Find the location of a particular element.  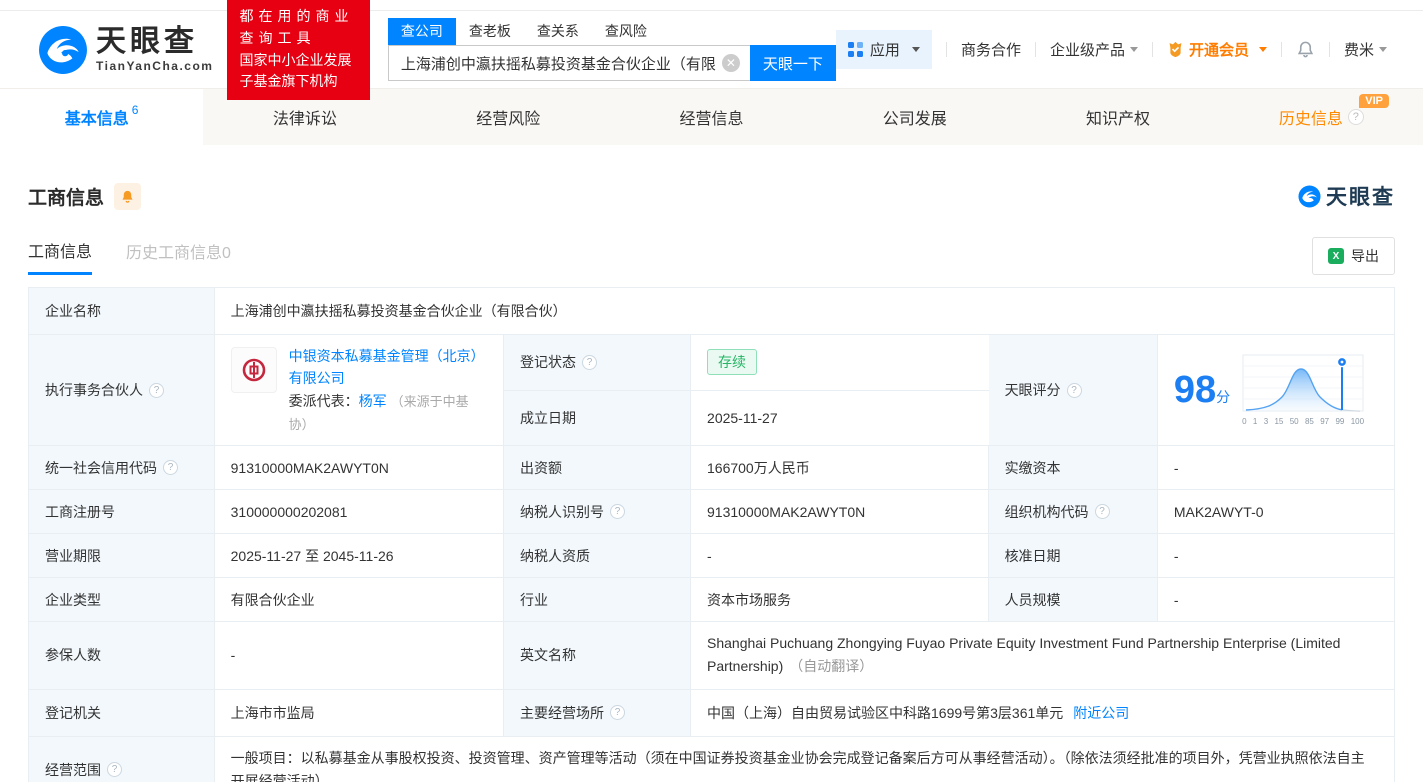

label-text: 天眼评分 is located at coordinates (1032, 390).